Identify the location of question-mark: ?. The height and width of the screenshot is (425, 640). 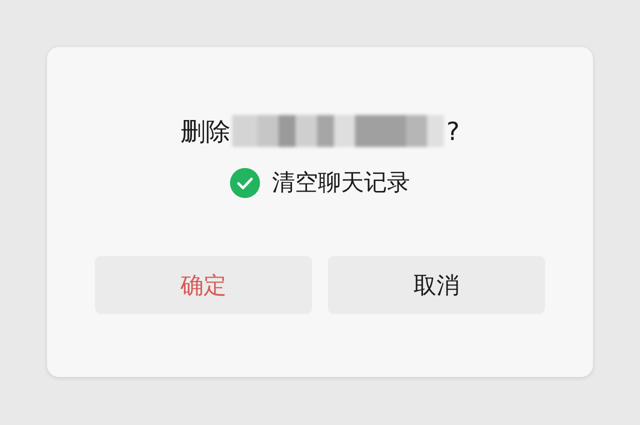
(453, 131).